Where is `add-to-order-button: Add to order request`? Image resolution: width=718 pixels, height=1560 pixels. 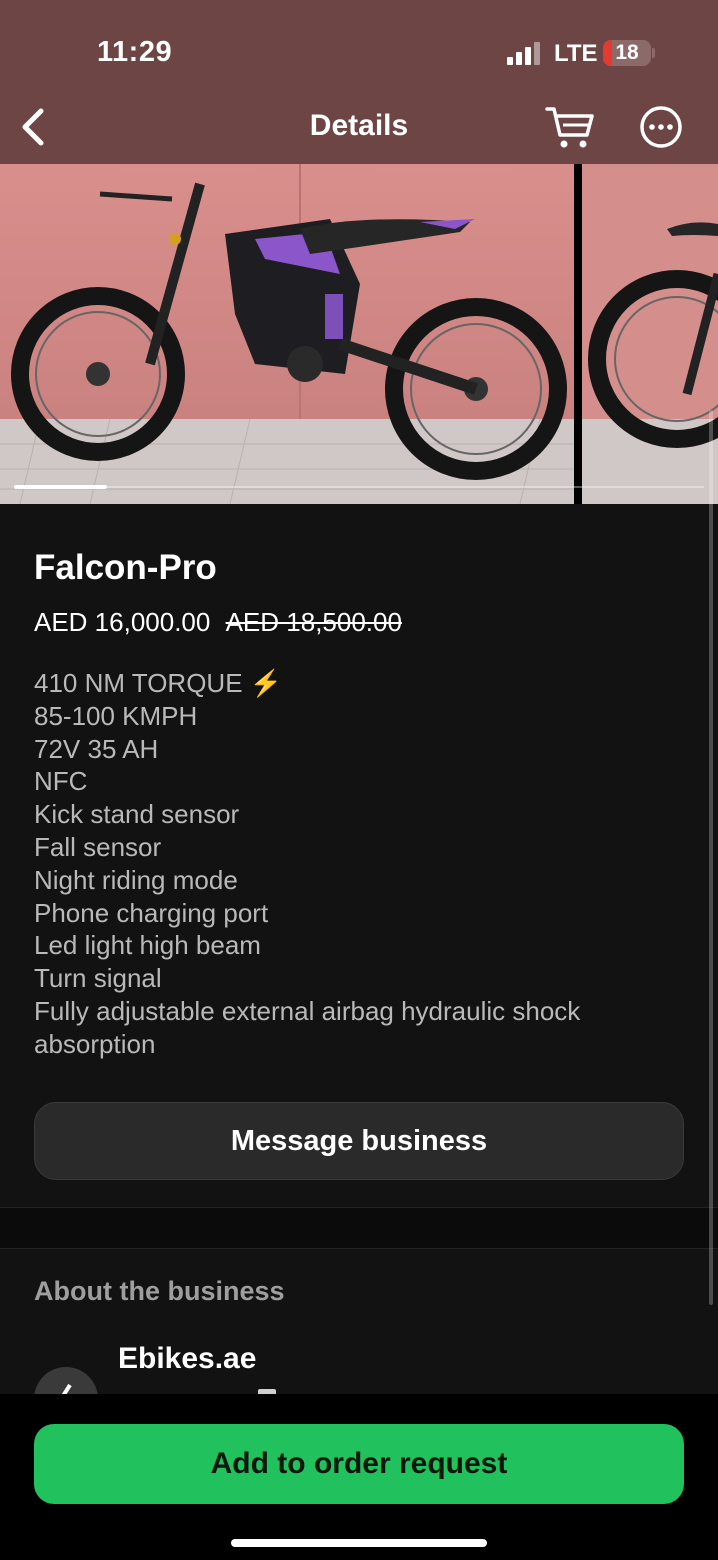 add-to-order-button: Add to order request is located at coordinates (359, 1464).